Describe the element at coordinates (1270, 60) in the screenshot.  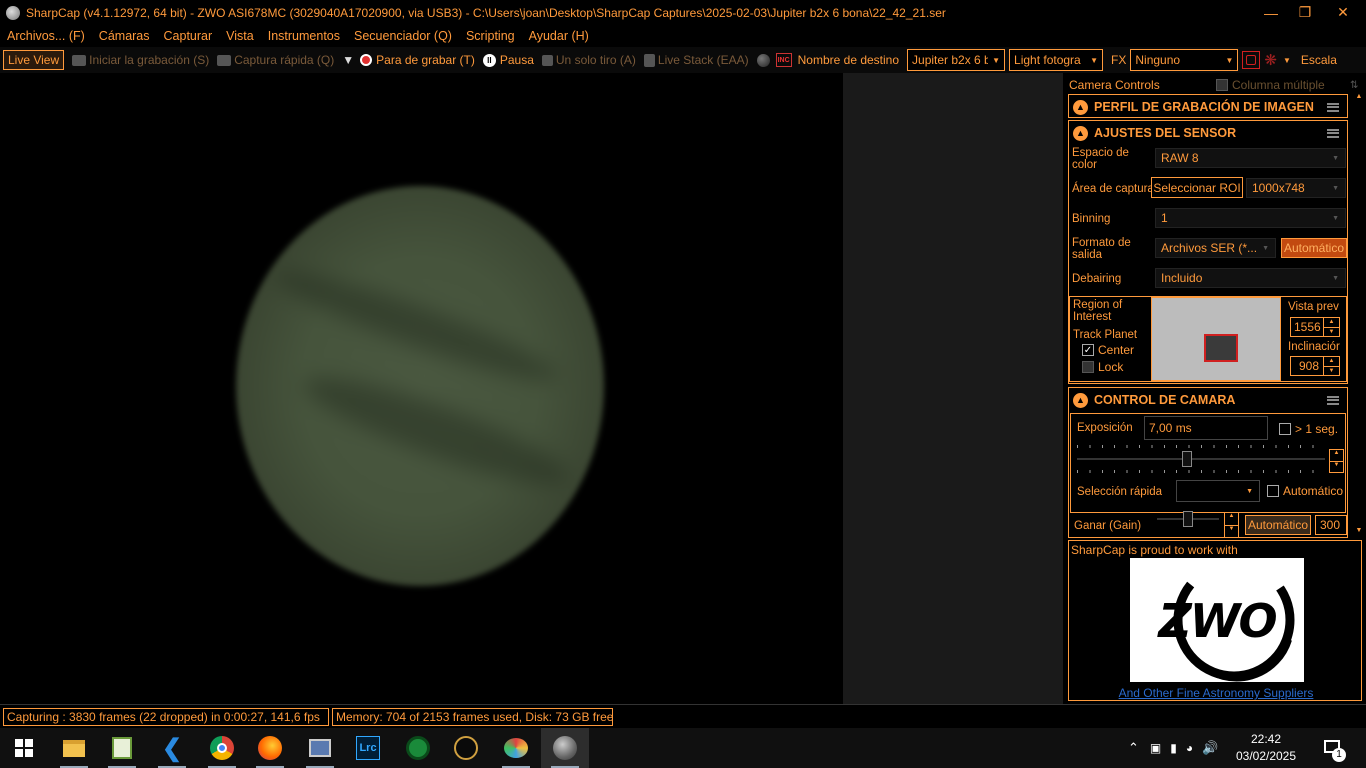
I see `crosshair-icon: ❋` at that location.